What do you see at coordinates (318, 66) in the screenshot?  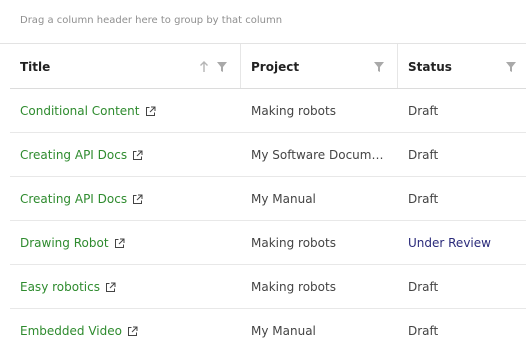 I see `column-header-project: Project` at bounding box center [318, 66].